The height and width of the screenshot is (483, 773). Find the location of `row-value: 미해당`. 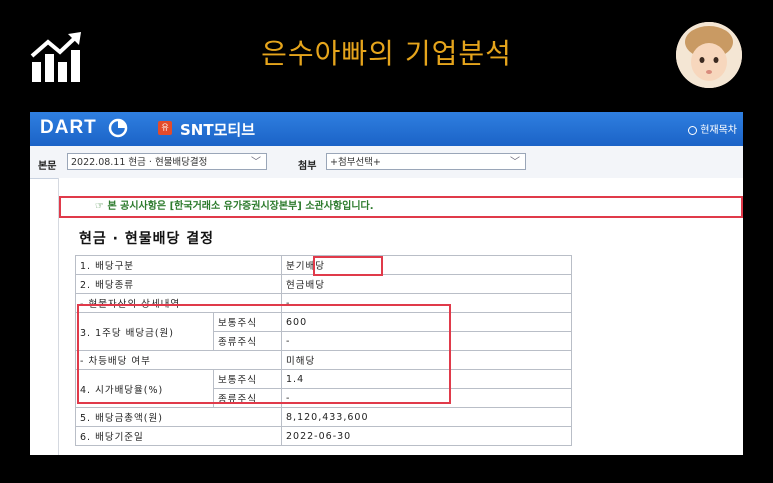

row-value: 미해당 is located at coordinates (426, 360).